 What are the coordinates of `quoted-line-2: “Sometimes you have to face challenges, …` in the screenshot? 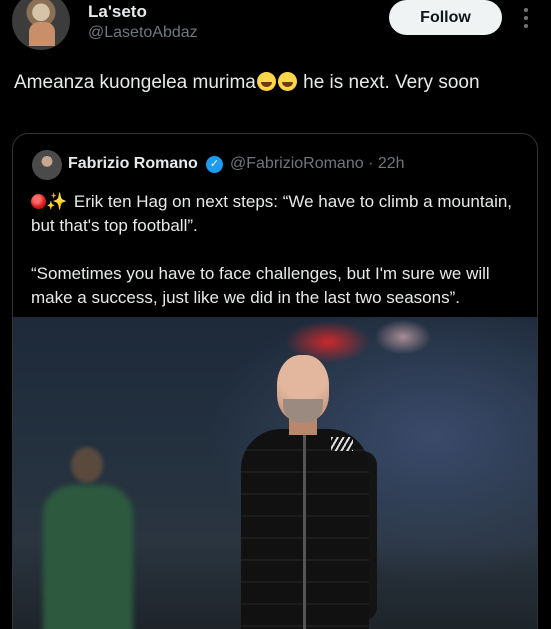 It's located at (260, 285).